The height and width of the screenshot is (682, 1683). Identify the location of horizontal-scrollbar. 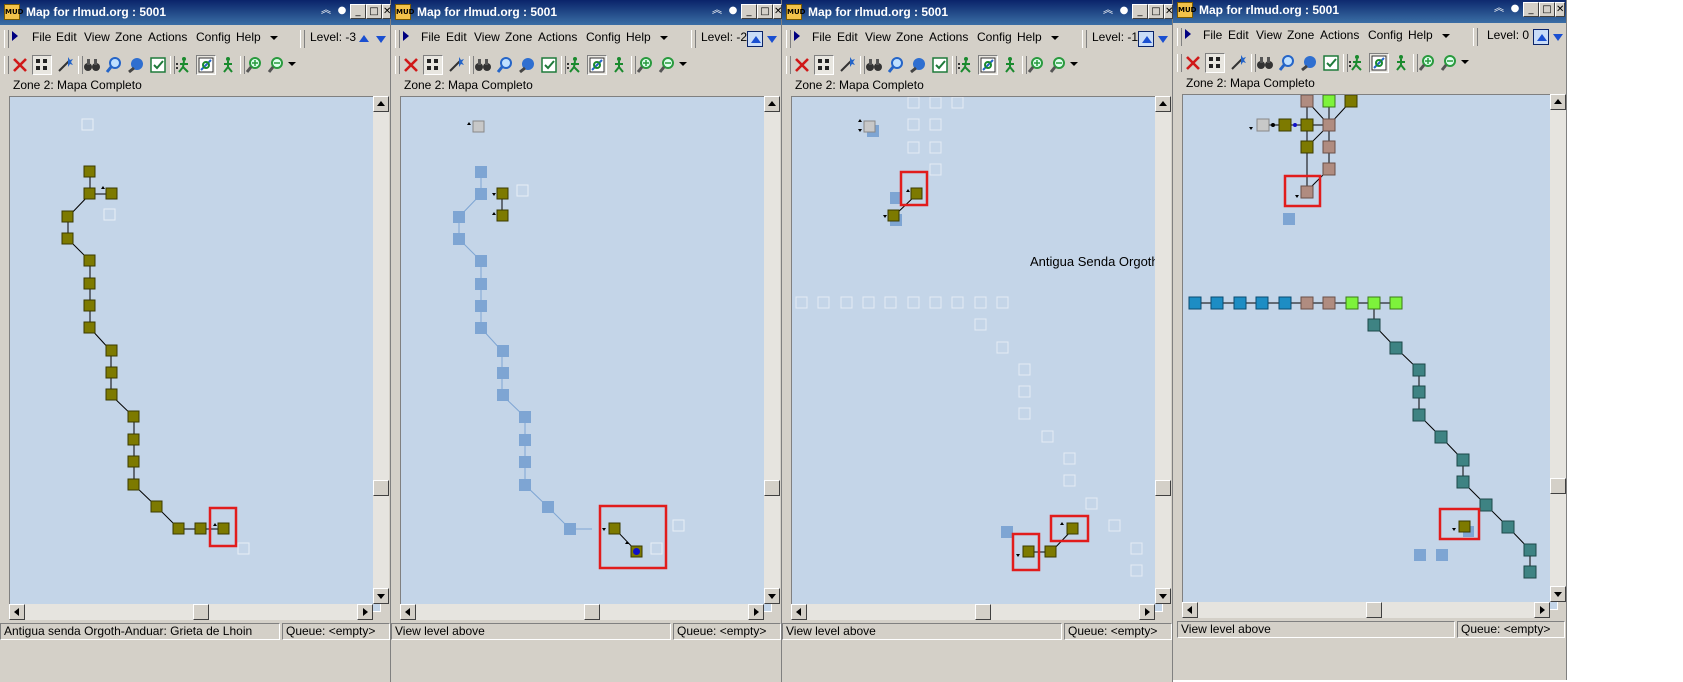
(191, 612).